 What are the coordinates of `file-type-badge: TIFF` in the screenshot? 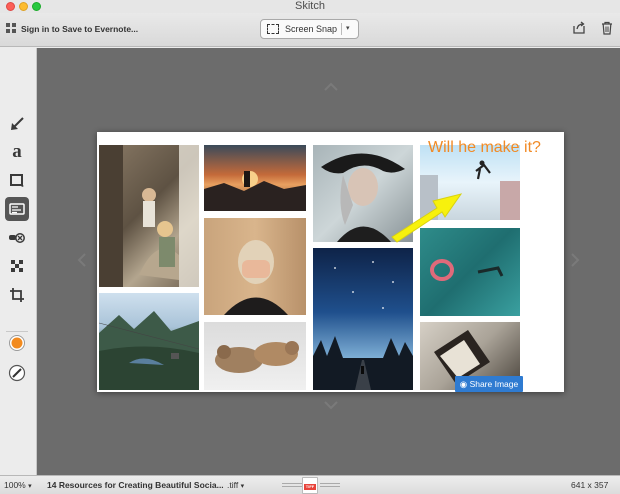 It's located at (310, 487).